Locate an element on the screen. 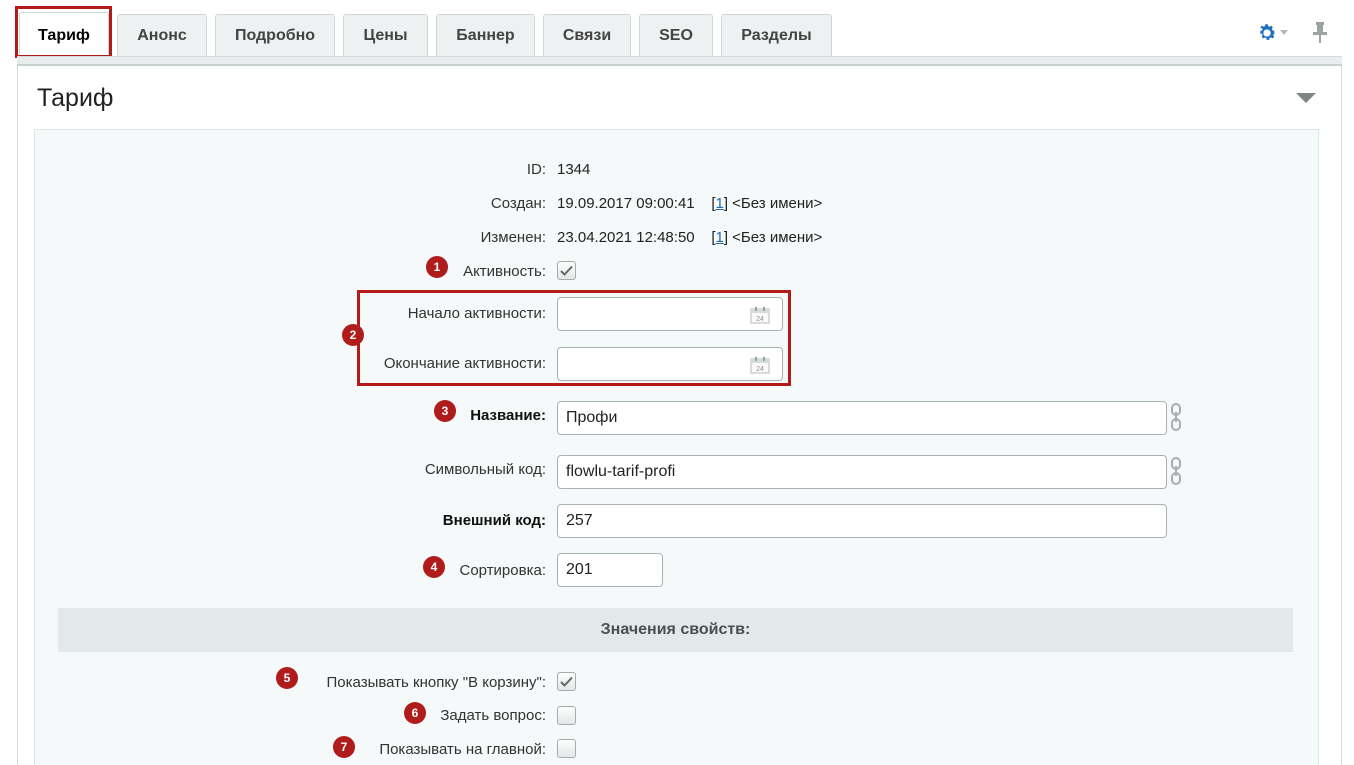  active-to-label: Окончание активности: is located at coordinates (464, 363).